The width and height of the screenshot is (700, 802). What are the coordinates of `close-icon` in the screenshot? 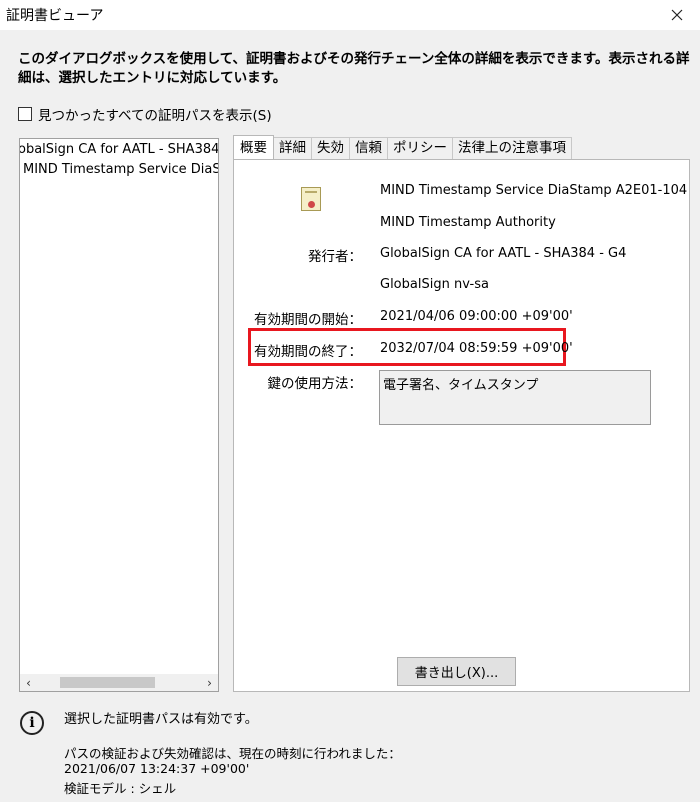 It's located at (677, 15).